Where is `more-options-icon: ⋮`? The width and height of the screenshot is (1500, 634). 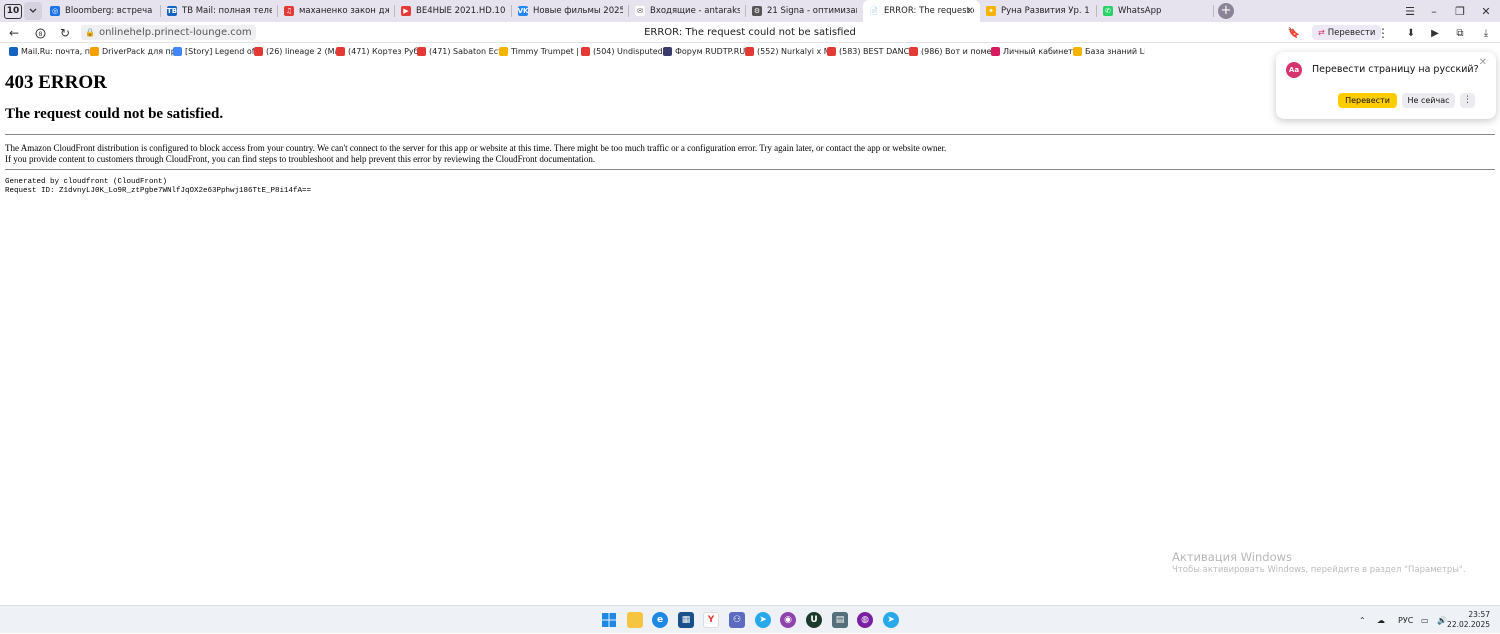
more-options-icon: ⋮ is located at coordinates (1383, 33).